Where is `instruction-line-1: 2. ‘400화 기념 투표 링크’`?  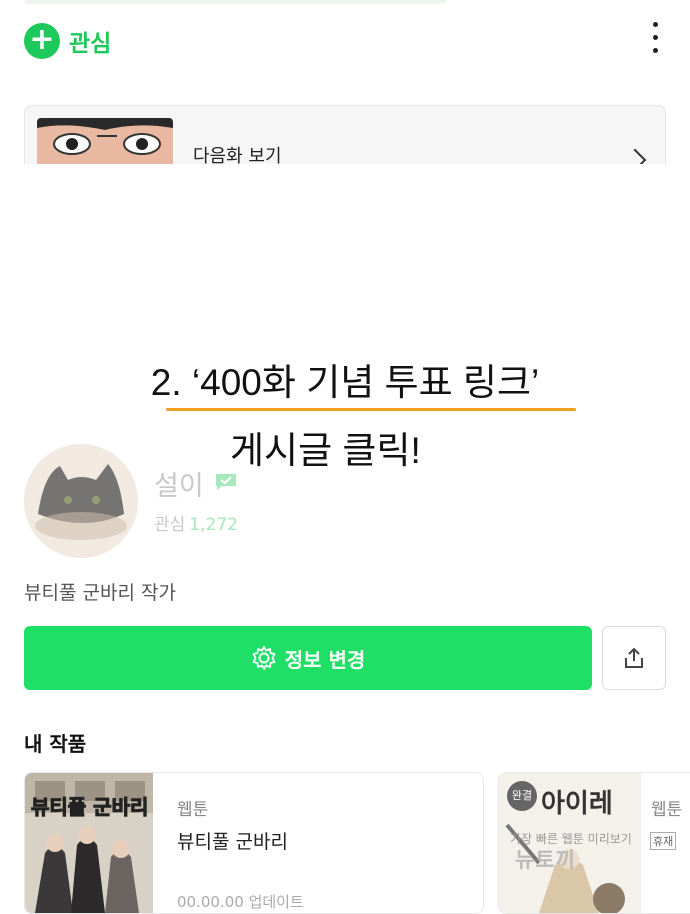
instruction-line-1: 2. ‘400화 기념 투표 링크’ is located at coordinates (345, 382).